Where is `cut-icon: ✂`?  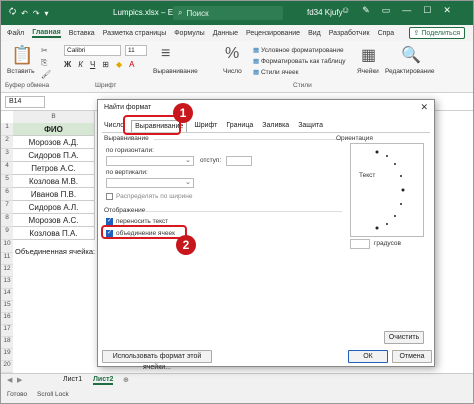 cut-icon: ✂ is located at coordinates (44, 50).